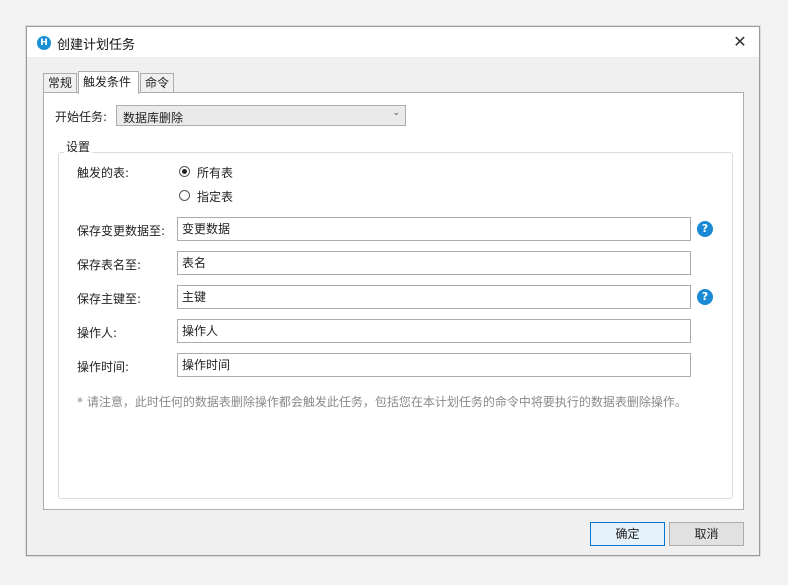  What do you see at coordinates (706, 534) in the screenshot?
I see `cancel-button: 取消` at bounding box center [706, 534].